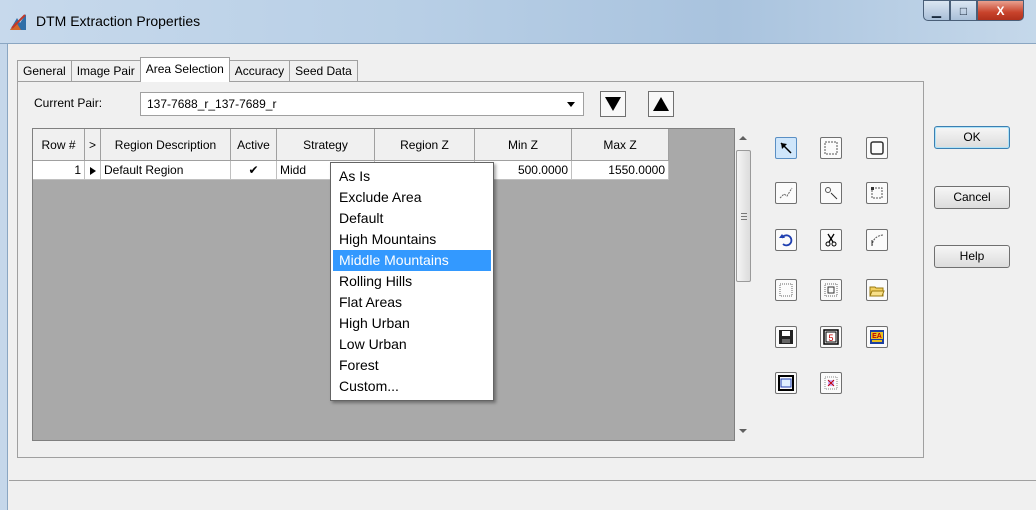 Image resolution: width=1036 pixels, height=510 pixels. What do you see at coordinates (972, 256) in the screenshot?
I see `help-button: Help` at bounding box center [972, 256].